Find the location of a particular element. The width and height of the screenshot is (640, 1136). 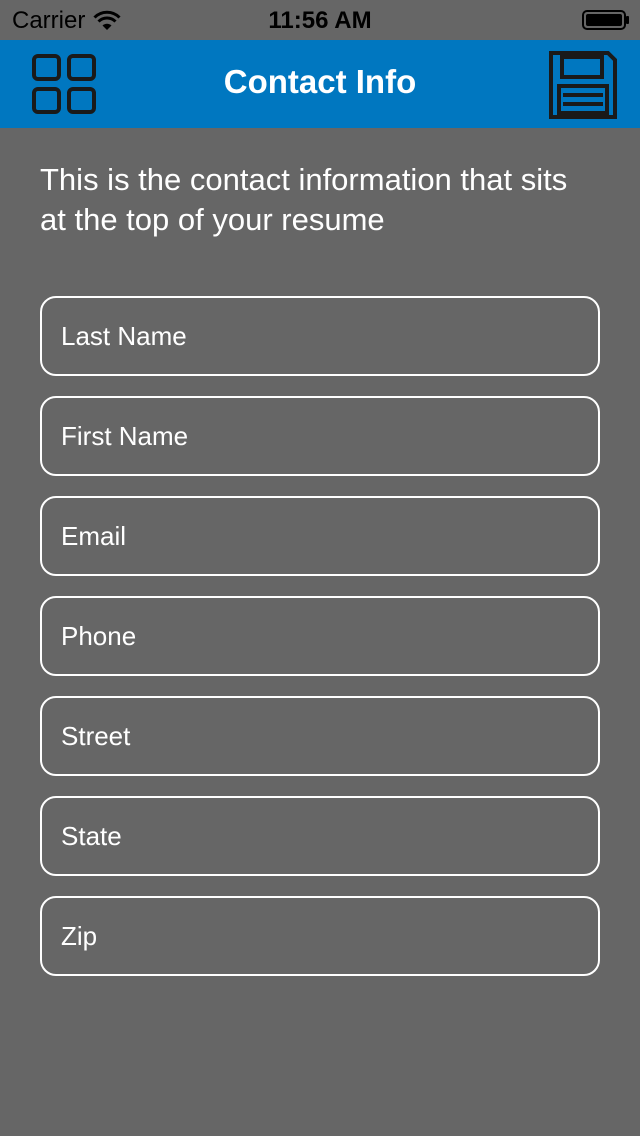

street-input is located at coordinates (320, 736).